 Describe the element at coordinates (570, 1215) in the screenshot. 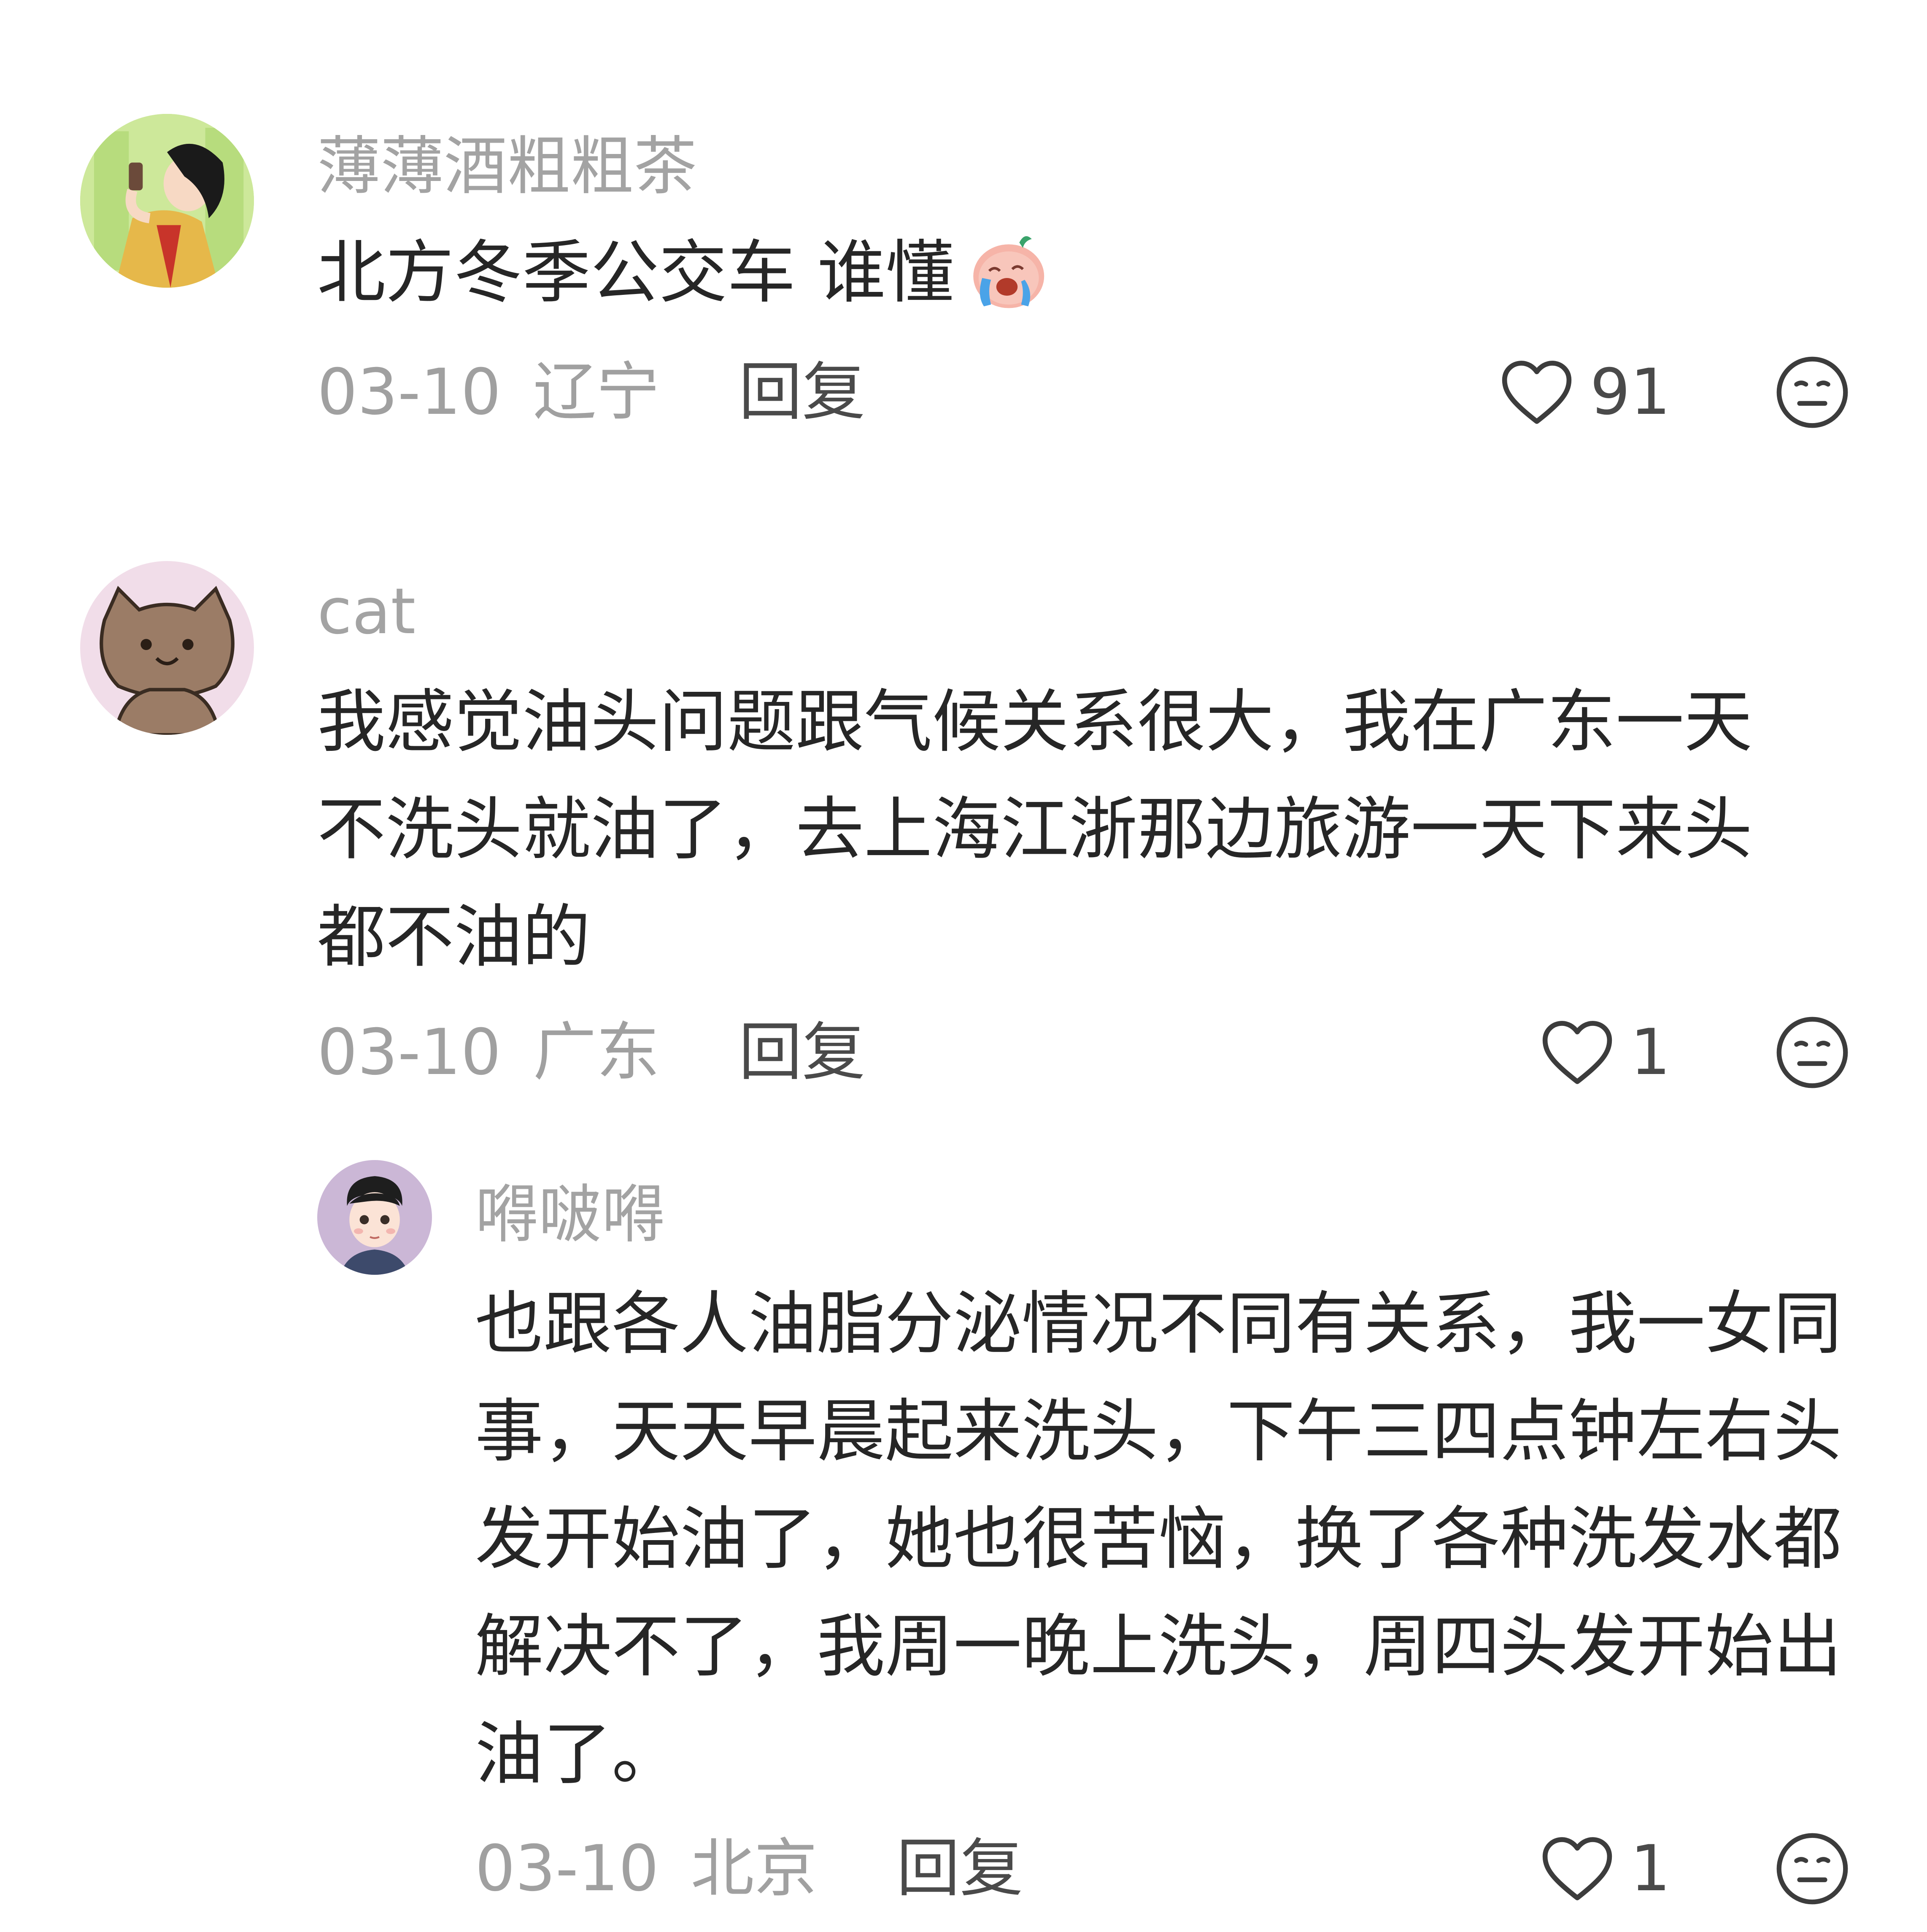

I see `comment-username: 嘚啵嘚` at that location.